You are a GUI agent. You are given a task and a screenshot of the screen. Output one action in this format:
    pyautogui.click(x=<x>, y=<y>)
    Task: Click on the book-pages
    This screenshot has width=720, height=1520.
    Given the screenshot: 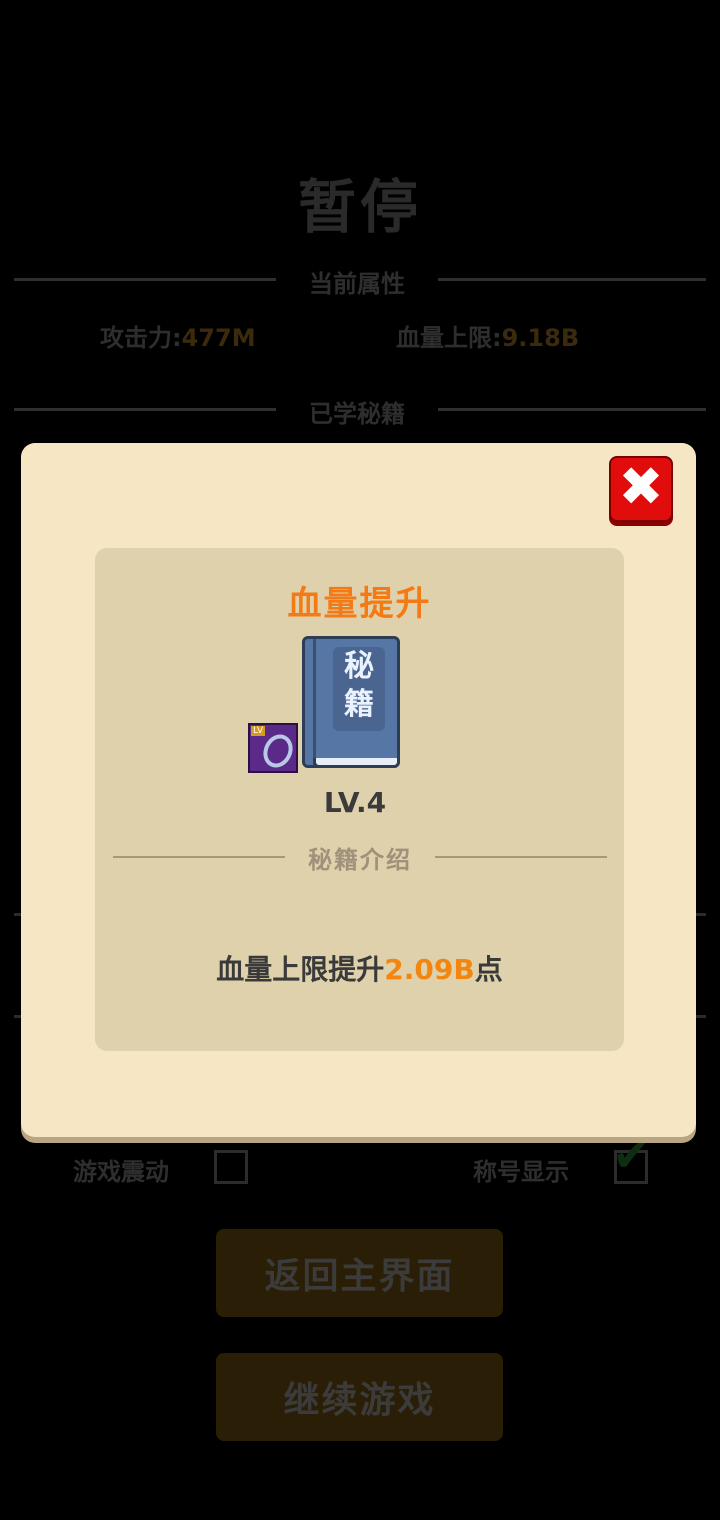 What is the action you would take?
    pyautogui.click(x=356, y=763)
    